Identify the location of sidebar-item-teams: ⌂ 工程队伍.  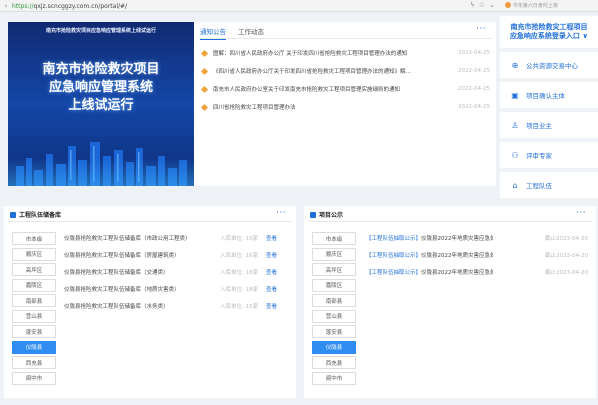
(549, 185).